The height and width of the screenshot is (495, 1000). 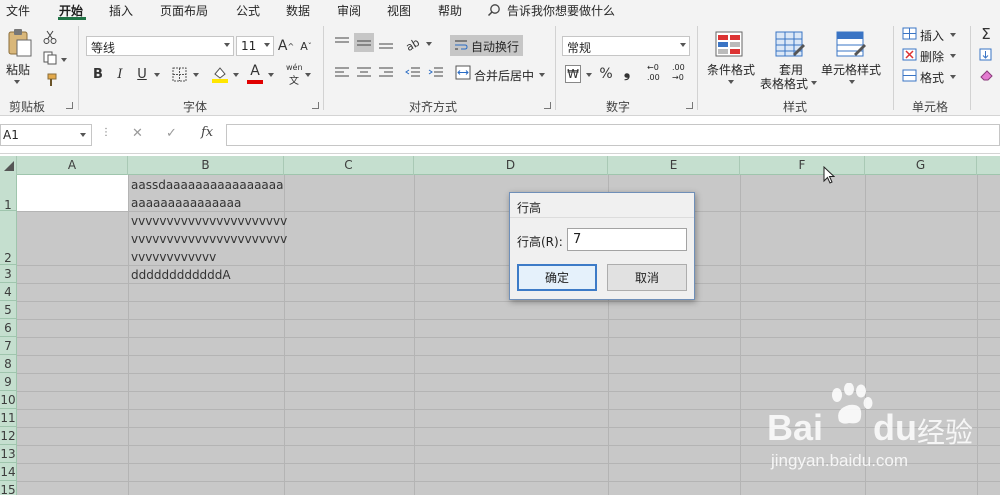 What do you see at coordinates (986, 34) in the screenshot?
I see `autosum-button: Σ` at bounding box center [986, 34].